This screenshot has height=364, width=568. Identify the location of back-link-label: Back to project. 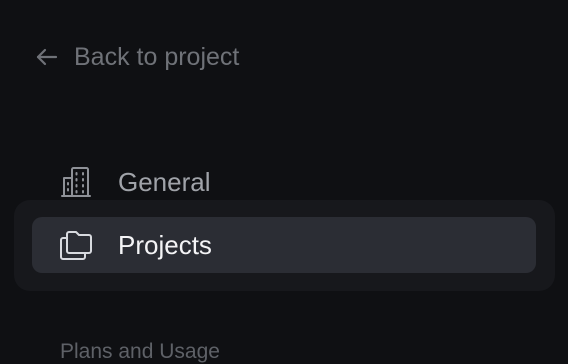
(157, 56).